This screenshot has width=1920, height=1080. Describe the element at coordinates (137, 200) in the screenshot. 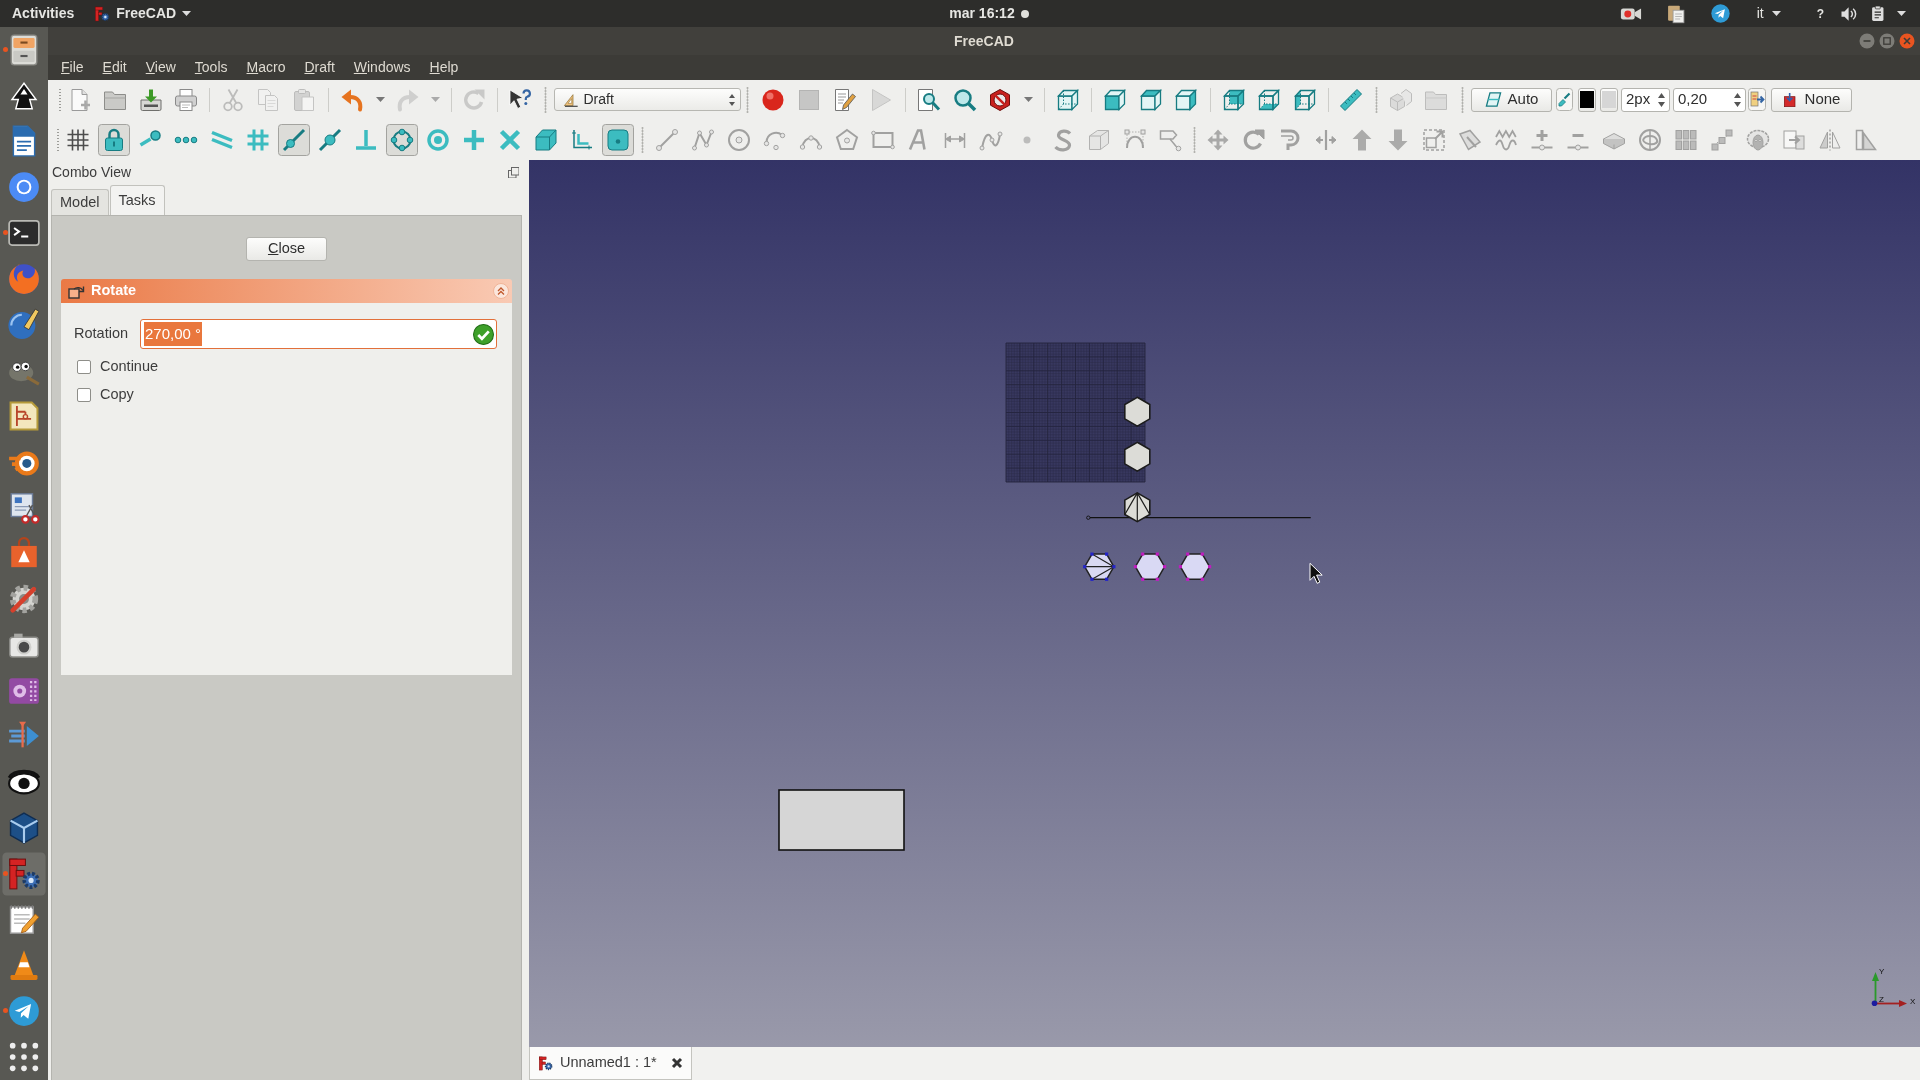

I see `tab: Tasks` at that location.